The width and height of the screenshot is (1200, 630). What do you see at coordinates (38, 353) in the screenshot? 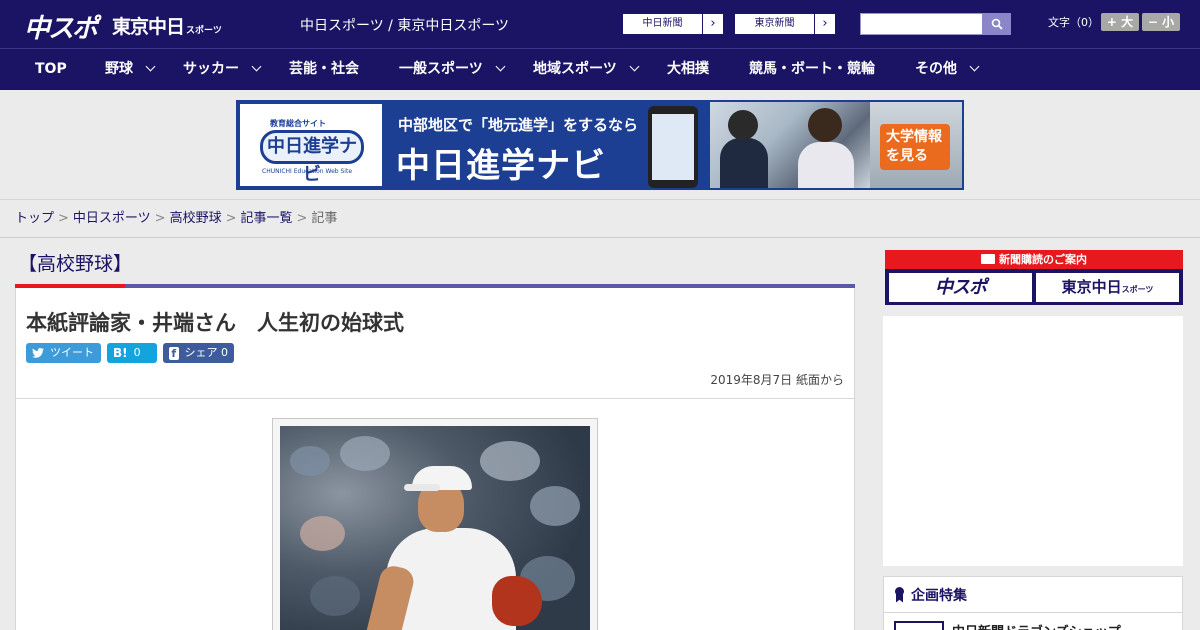
I see `twitter-bird-icon` at bounding box center [38, 353].